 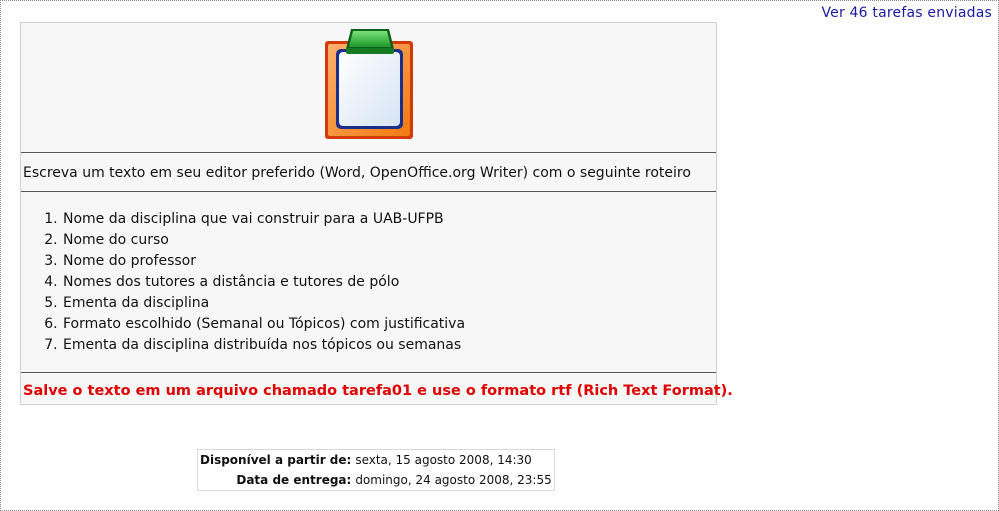 What do you see at coordinates (368, 152) in the screenshot?
I see `divider-top` at bounding box center [368, 152].